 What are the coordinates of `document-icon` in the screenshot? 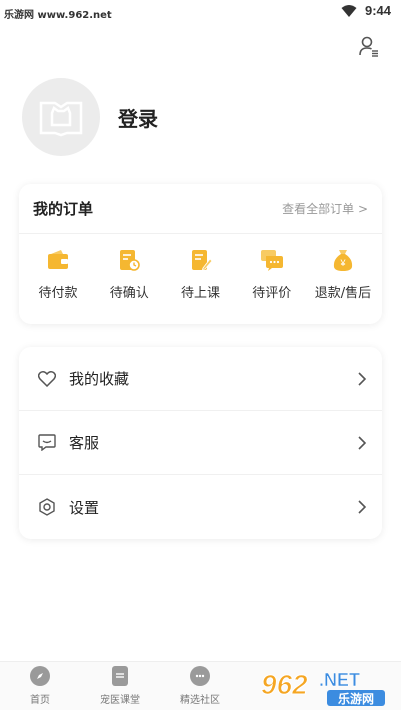 It's located at (120, 676).